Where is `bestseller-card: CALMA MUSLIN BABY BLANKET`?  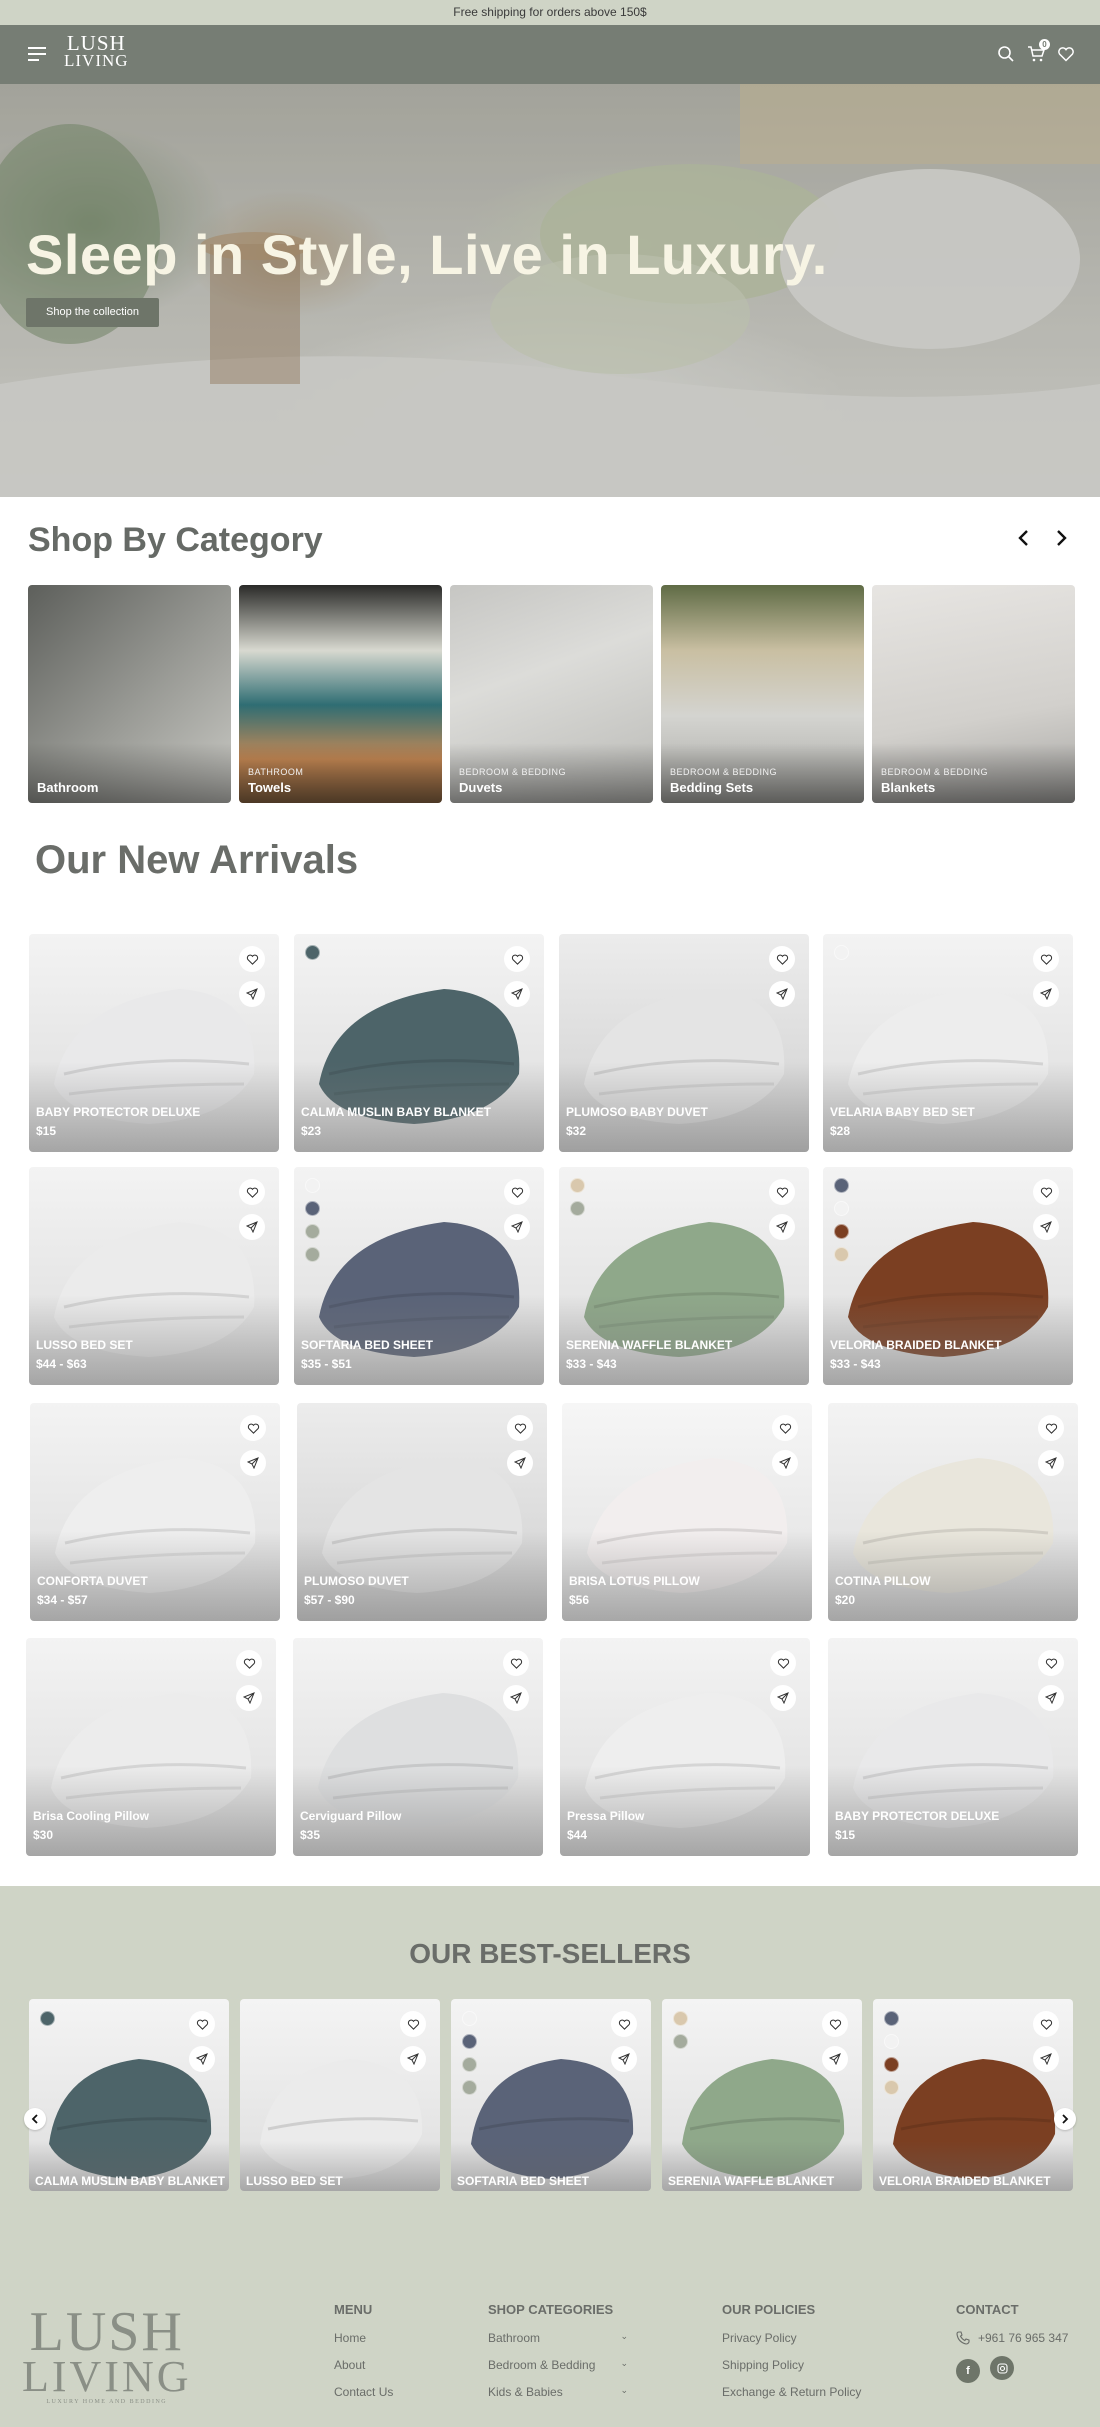
bestseller-card: CALMA MUSLIN BABY BLANKET is located at coordinates (129, 2095).